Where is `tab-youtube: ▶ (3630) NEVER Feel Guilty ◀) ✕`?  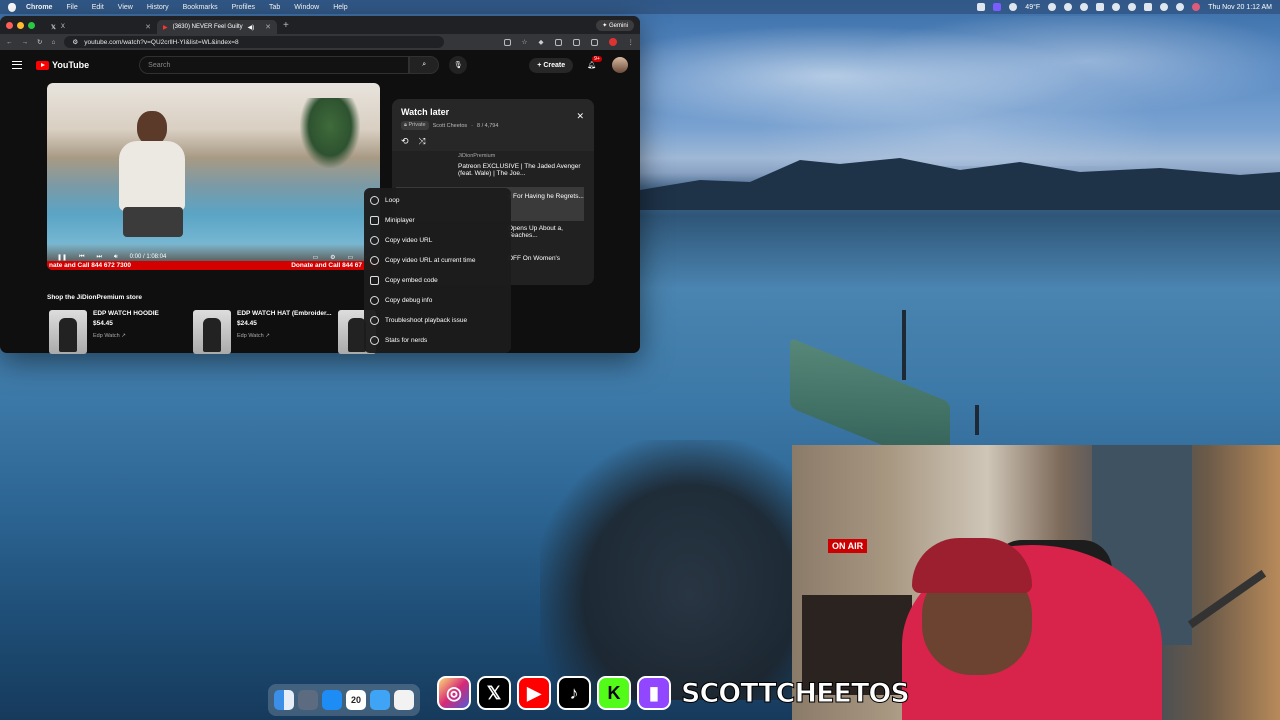 tab-youtube: ▶ (3630) NEVER Feel Guilty ◀) ✕ is located at coordinates (217, 27).